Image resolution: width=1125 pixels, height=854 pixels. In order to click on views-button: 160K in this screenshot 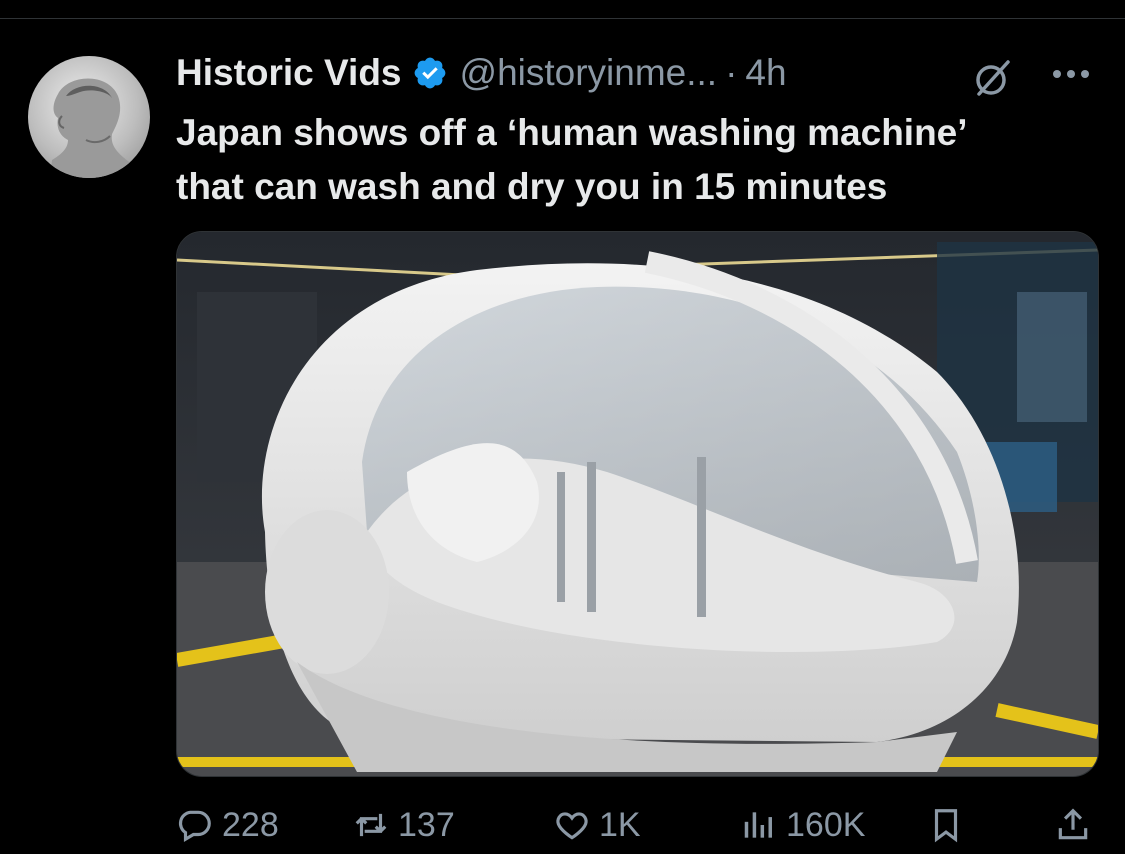, I will do `click(802, 825)`.